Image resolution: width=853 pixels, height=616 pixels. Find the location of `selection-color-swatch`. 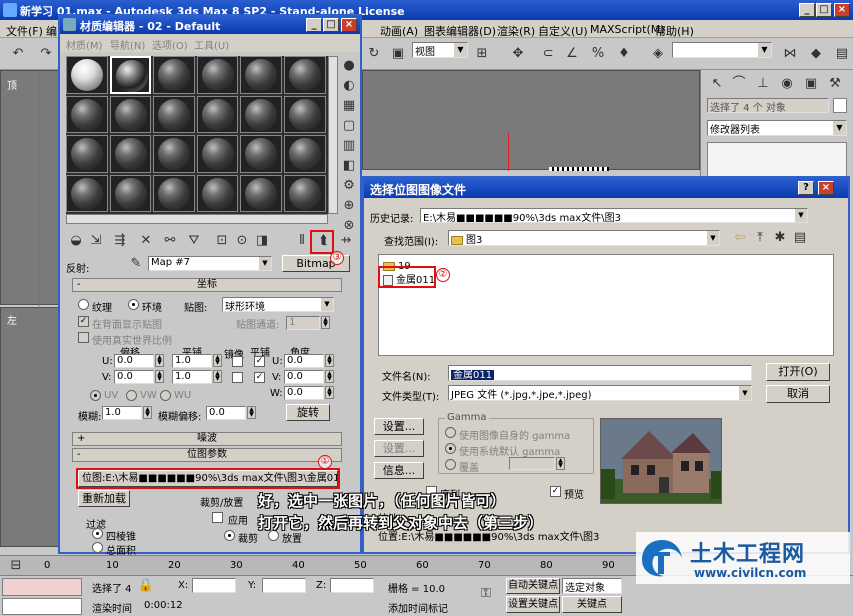

selection-color-swatch is located at coordinates (840, 105).